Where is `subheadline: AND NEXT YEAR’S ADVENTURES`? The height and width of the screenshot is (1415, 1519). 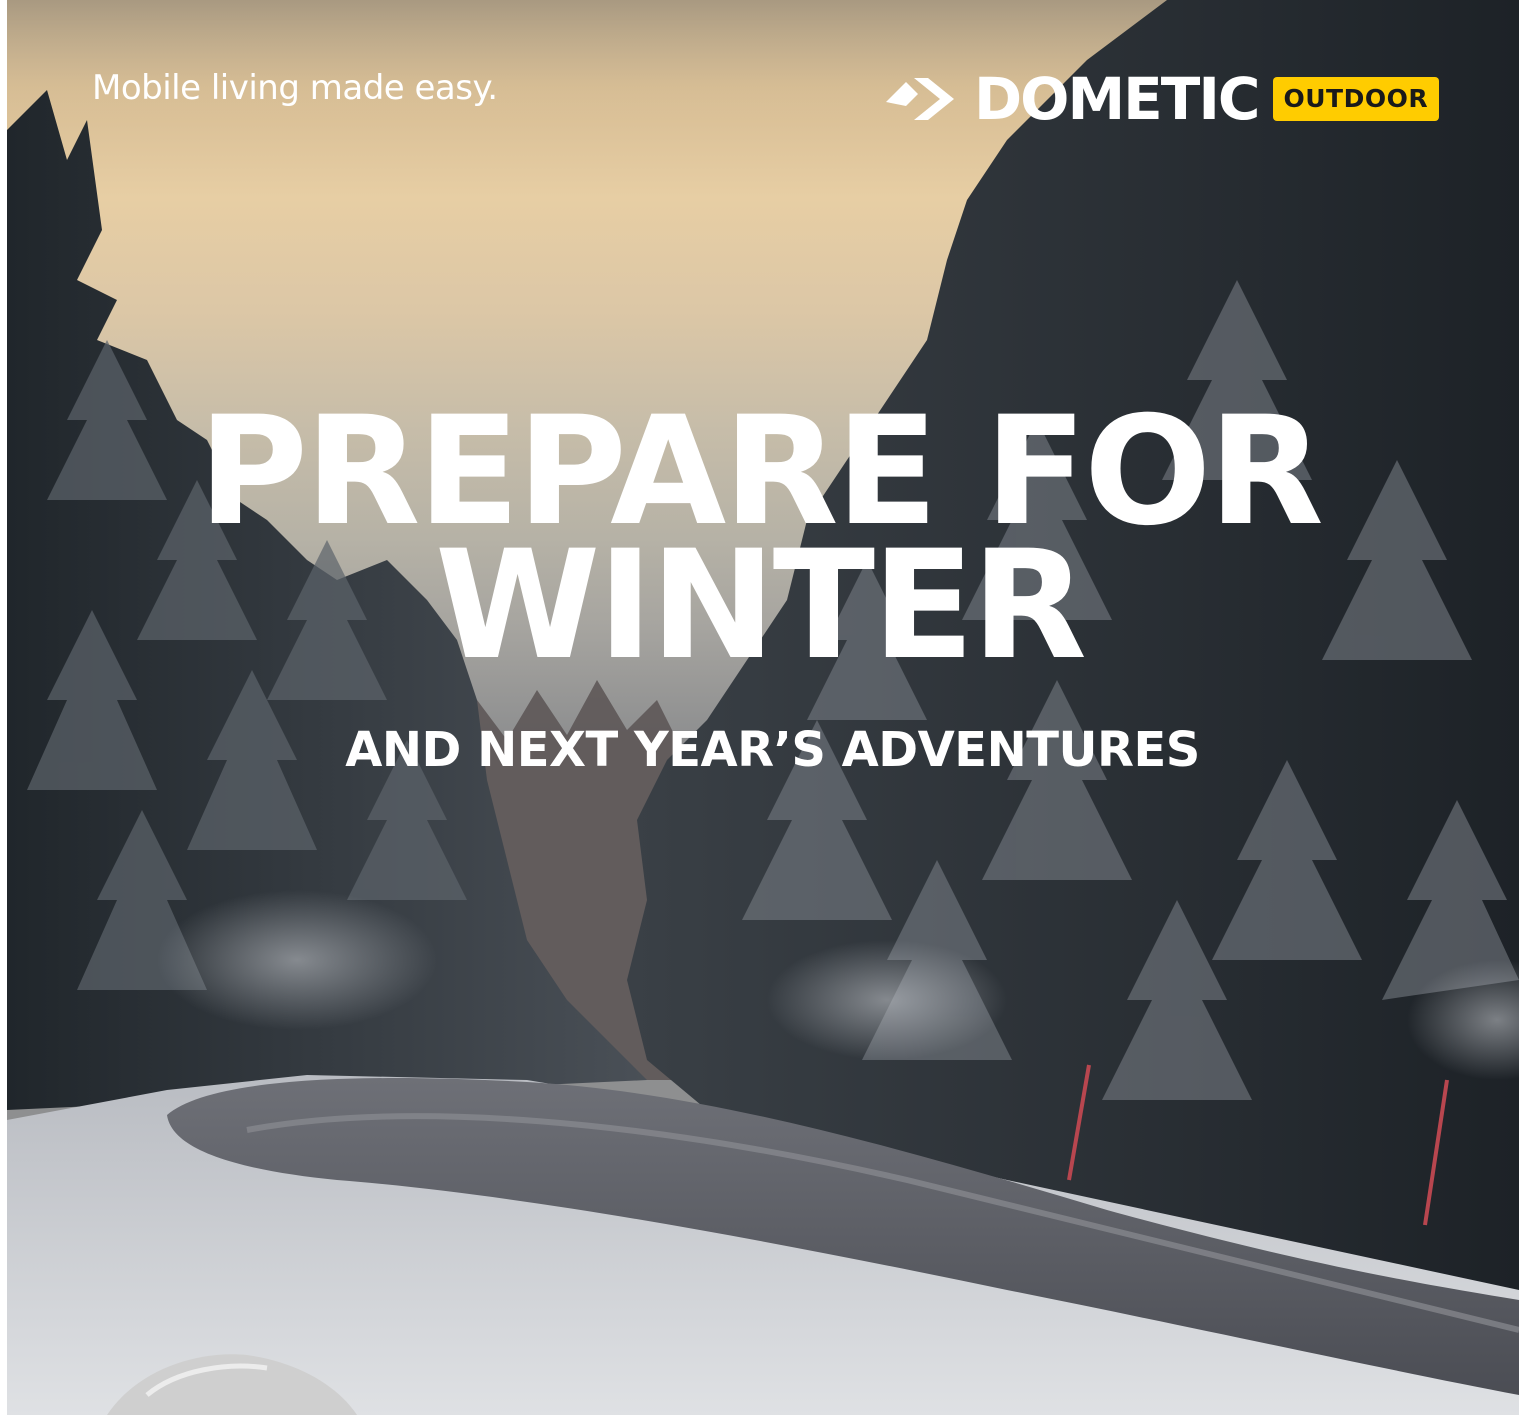
subheadline: AND NEXT YEAR’S ADVENTURES is located at coordinates (772, 750).